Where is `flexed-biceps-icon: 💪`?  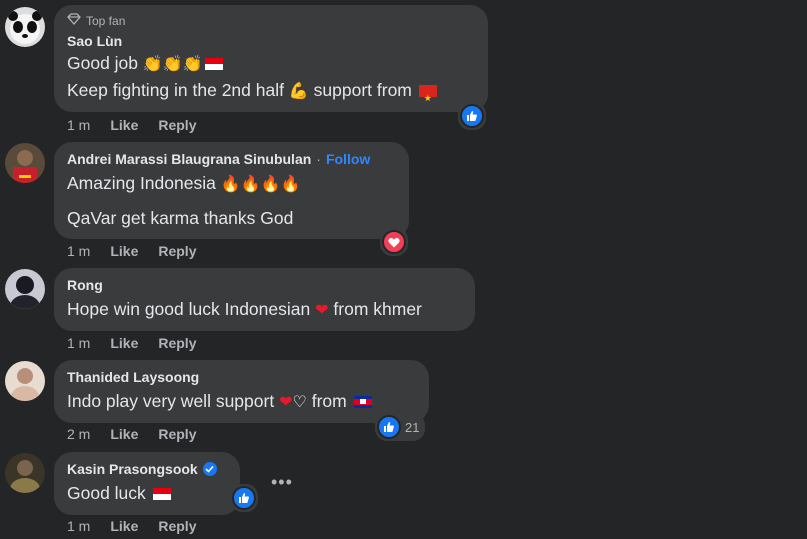 flexed-biceps-icon: 💪 is located at coordinates (298, 90).